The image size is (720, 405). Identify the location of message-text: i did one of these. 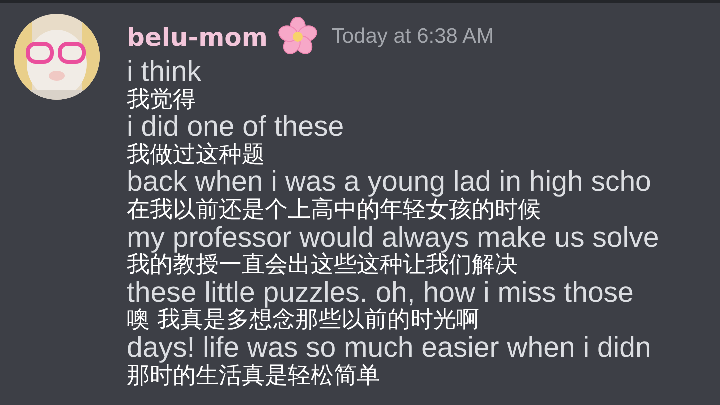
(235, 128).